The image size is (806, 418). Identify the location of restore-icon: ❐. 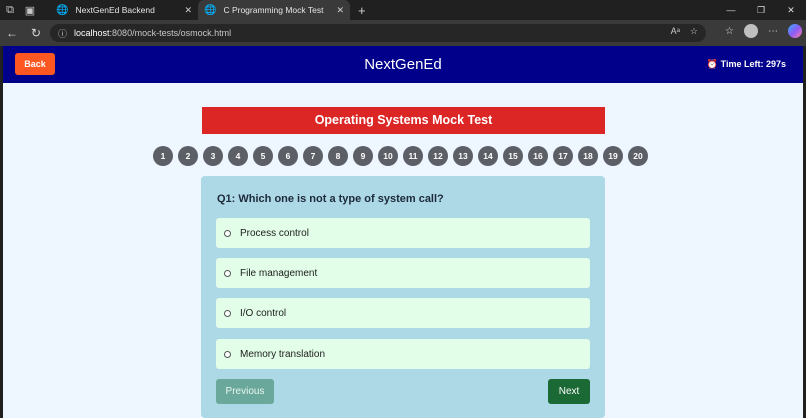
(761, 10).